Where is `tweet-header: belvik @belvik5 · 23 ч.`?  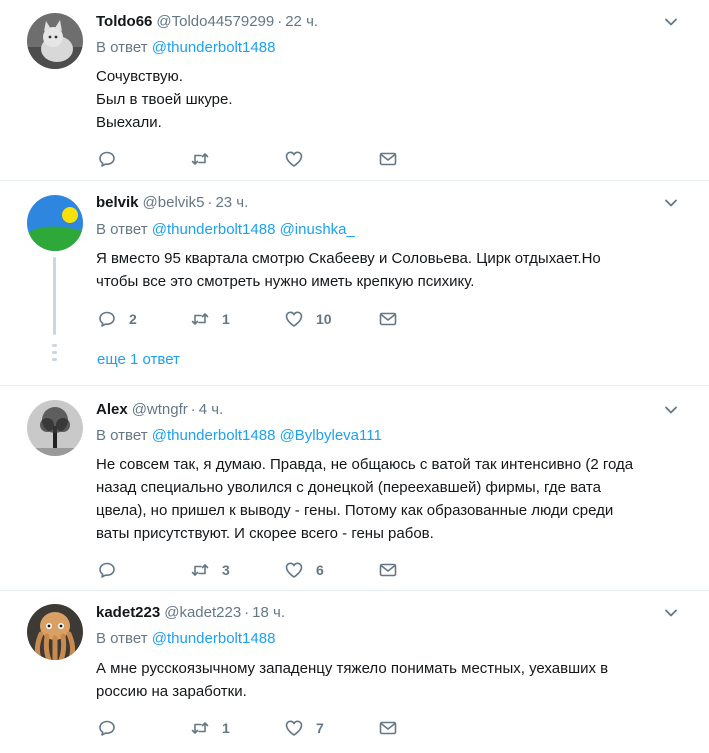
tweet-header: belvik @belvik5 · 23 ч. is located at coordinates (172, 203).